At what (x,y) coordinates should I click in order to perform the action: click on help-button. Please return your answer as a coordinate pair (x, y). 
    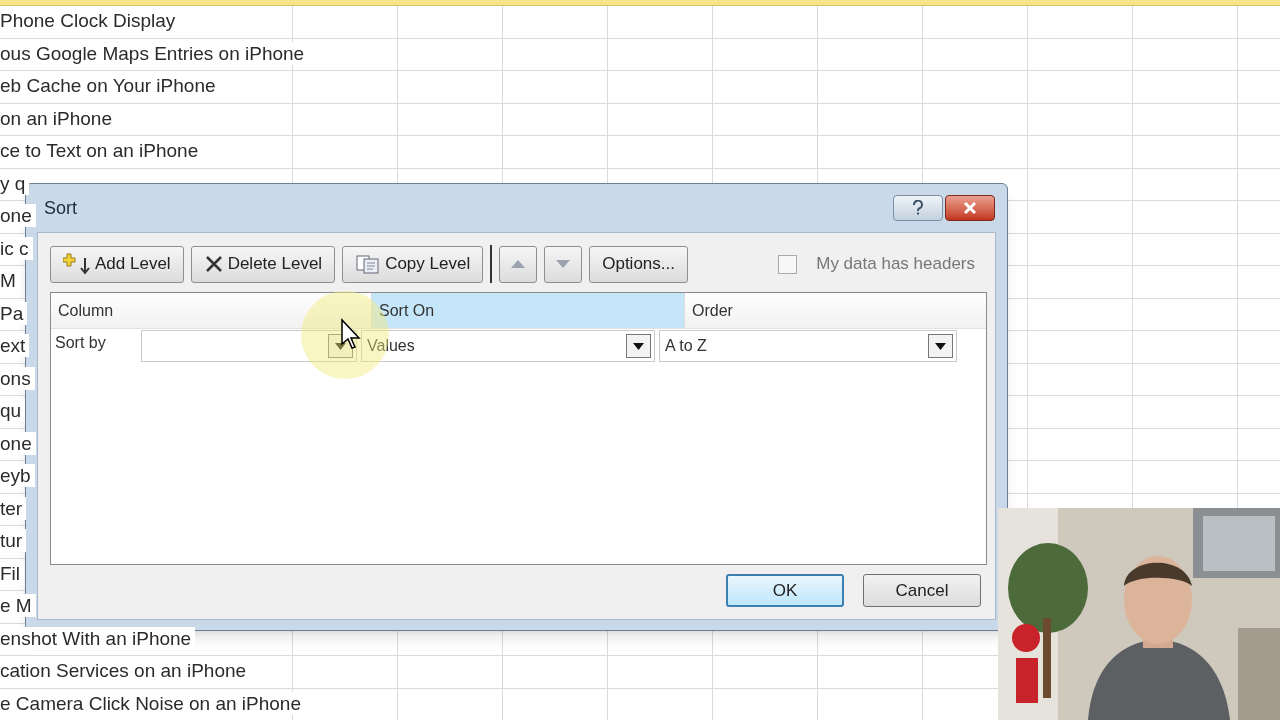
    Looking at the image, I should click on (918, 208).